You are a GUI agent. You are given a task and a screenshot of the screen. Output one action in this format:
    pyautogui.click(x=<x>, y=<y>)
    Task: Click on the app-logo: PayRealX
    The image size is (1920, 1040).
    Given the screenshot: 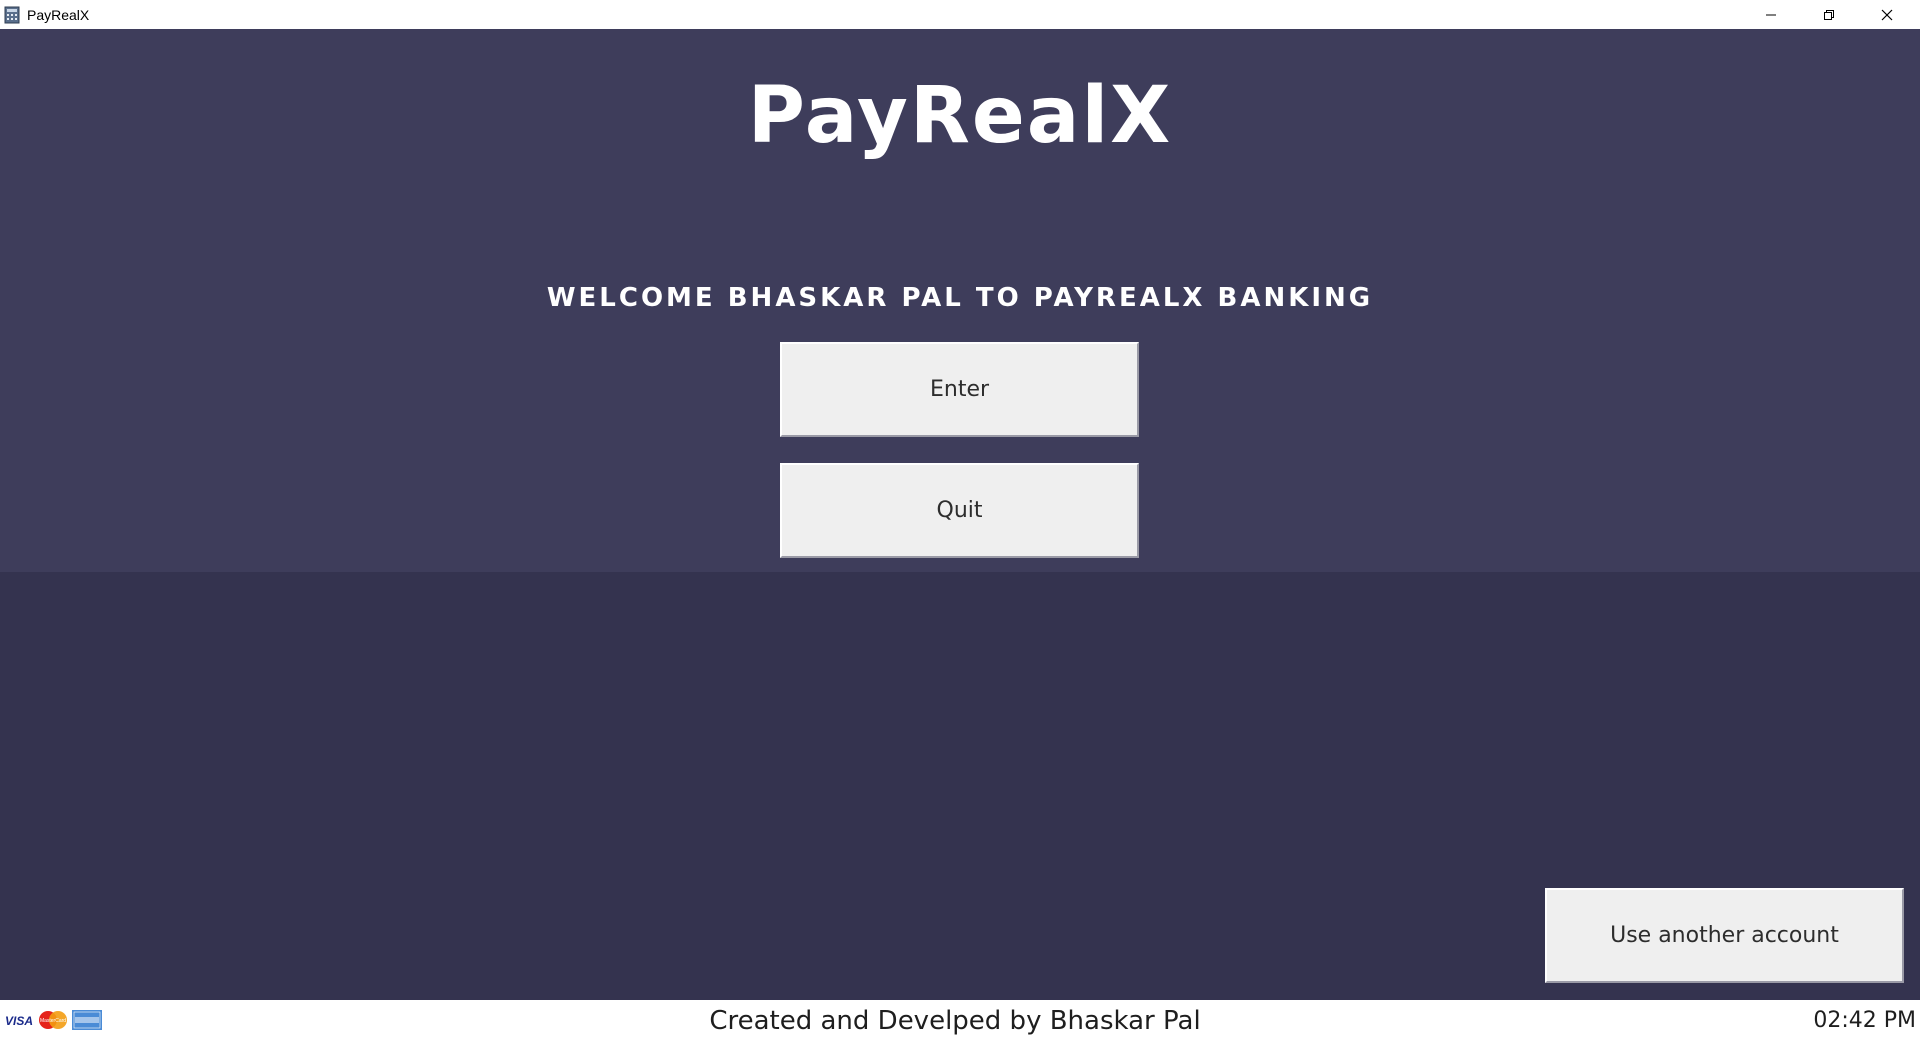 What is the action you would take?
    pyautogui.click(x=960, y=116)
    